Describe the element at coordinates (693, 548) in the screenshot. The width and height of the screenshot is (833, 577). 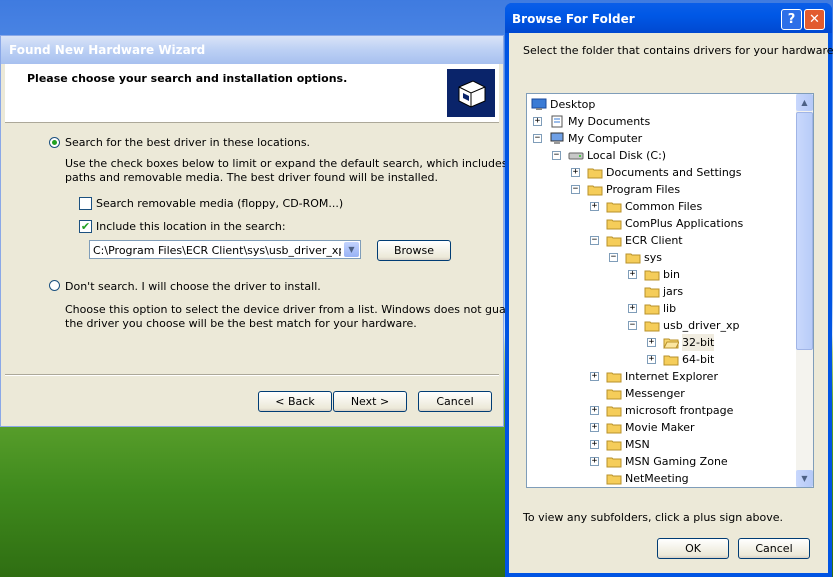
I see `ok-button: OK` at that location.